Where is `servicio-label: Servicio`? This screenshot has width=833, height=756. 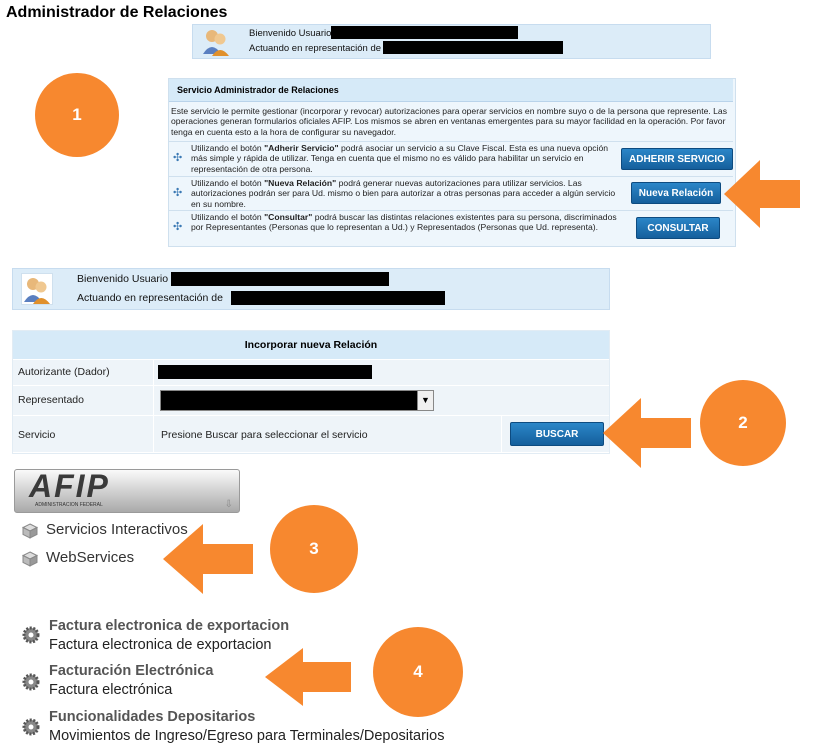 servicio-label: Servicio is located at coordinates (37, 435).